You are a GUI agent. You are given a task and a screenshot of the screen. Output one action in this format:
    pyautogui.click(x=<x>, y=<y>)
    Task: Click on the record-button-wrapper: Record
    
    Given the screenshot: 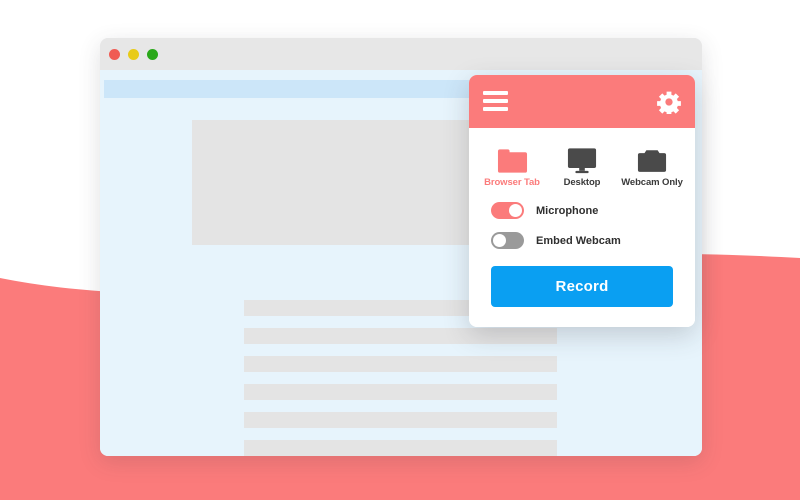 What is the action you would take?
    pyautogui.click(x=582, y=294)
    